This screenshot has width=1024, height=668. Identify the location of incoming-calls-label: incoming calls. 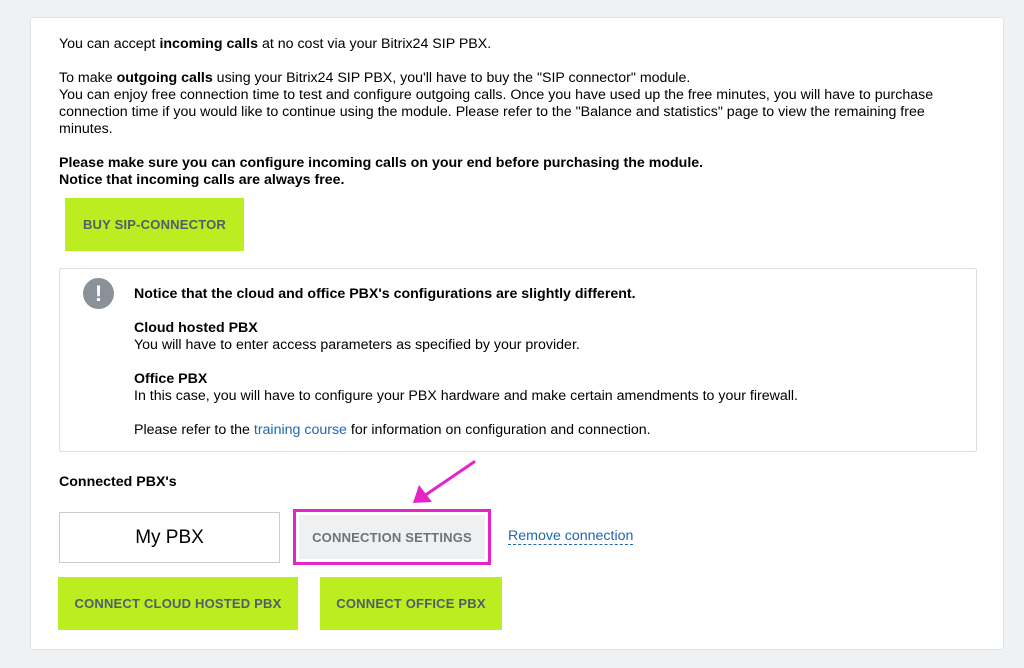
(209, 44).